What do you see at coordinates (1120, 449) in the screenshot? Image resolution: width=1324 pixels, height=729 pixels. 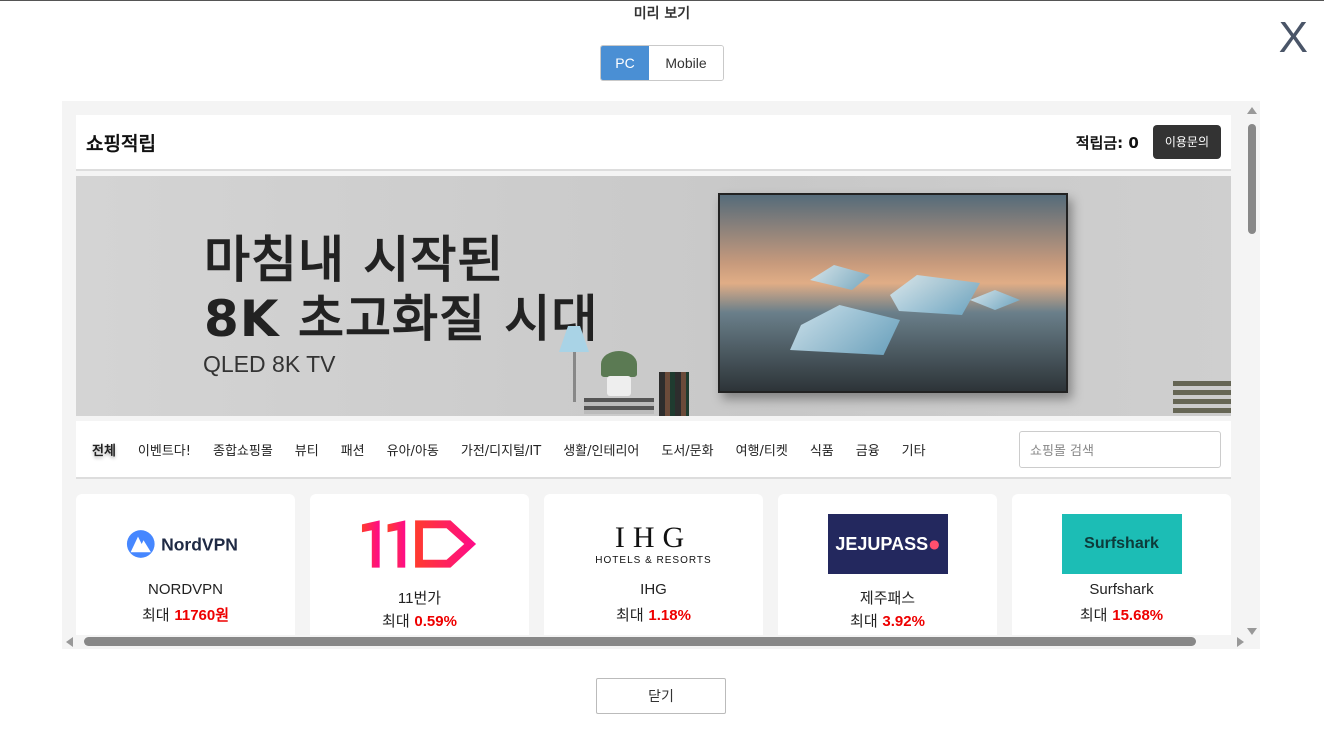 I see `shop-search-input: 쇼핑몰 검색` at bounding box center [1120, 449].